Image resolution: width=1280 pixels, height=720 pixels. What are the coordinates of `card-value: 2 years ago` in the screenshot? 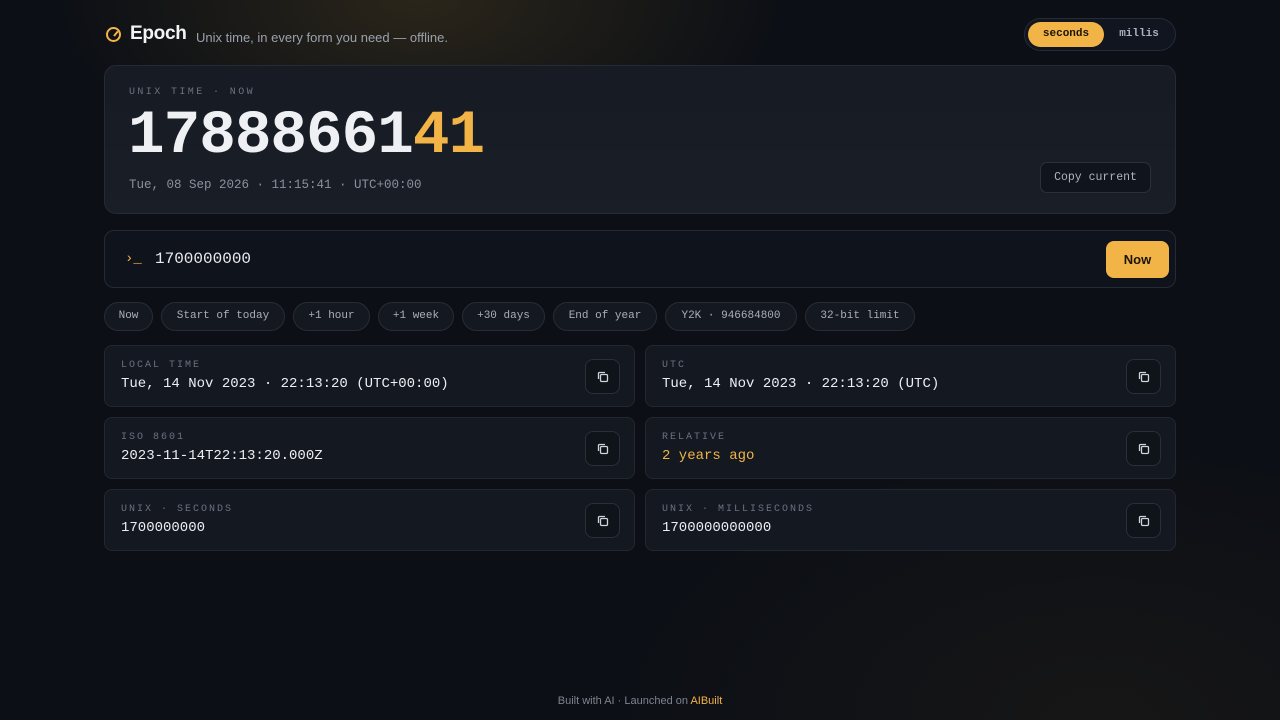 It's located at (708, 456).